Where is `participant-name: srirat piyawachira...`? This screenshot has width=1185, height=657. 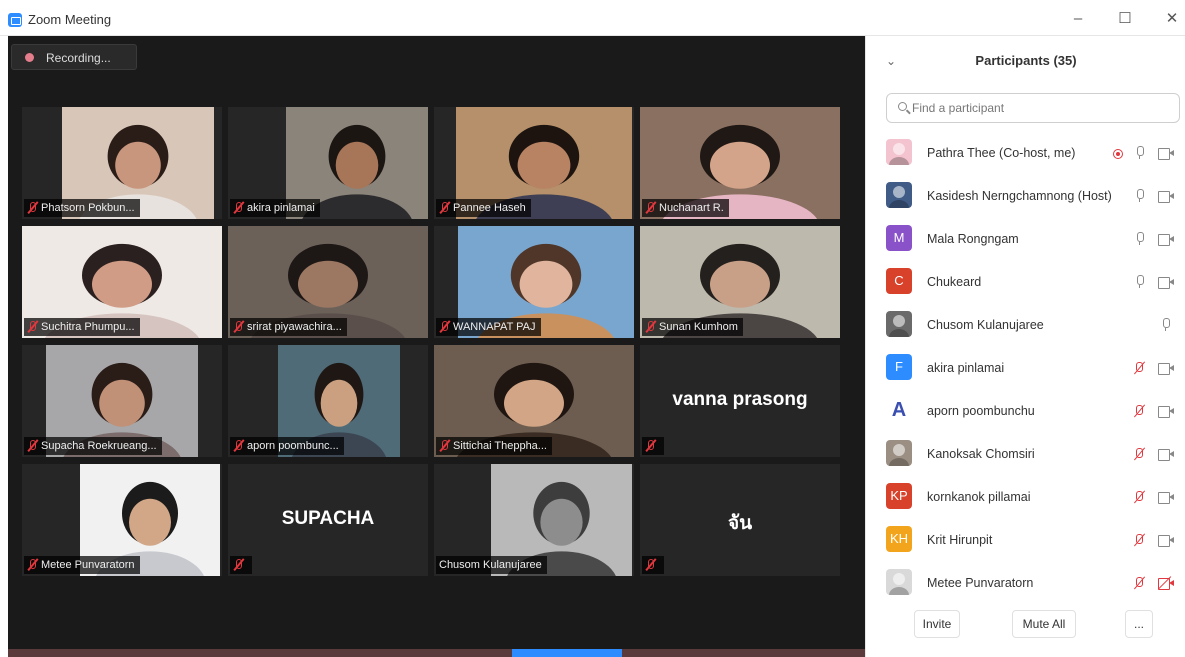
participant-name: srirat piyawachira... is located at coordinates (294, 327).